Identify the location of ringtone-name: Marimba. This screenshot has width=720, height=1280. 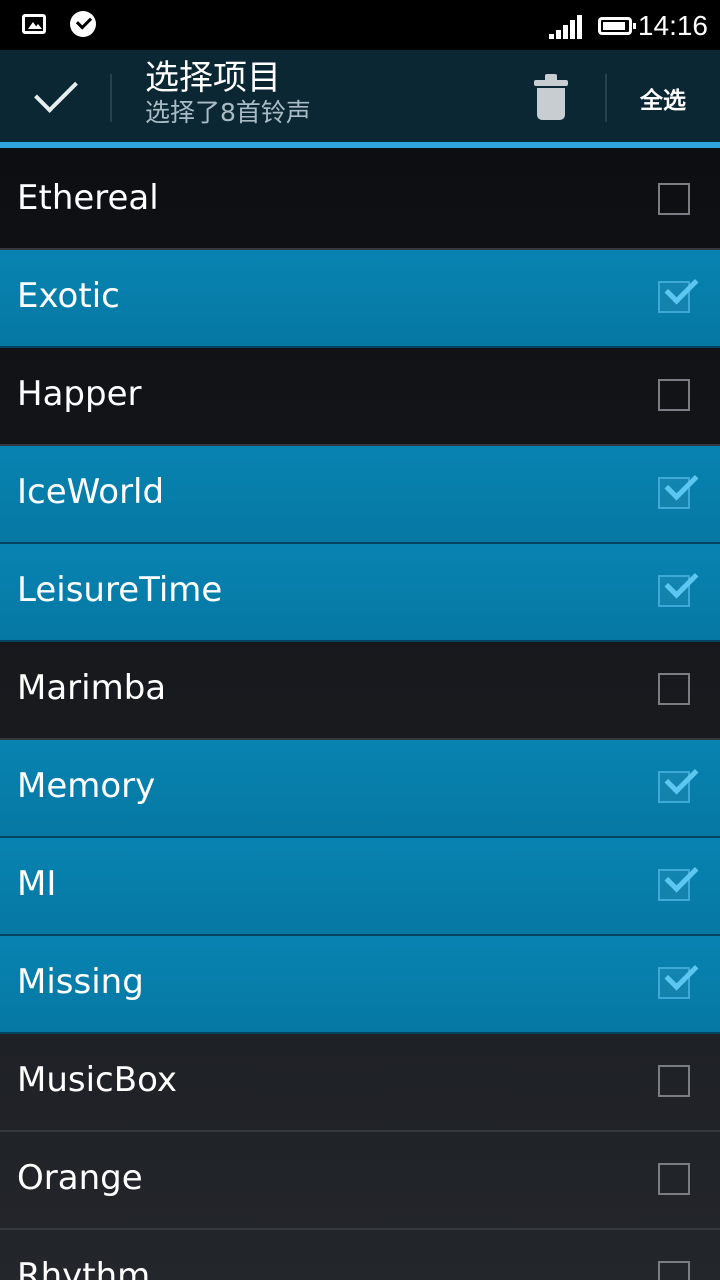
(92, 688).